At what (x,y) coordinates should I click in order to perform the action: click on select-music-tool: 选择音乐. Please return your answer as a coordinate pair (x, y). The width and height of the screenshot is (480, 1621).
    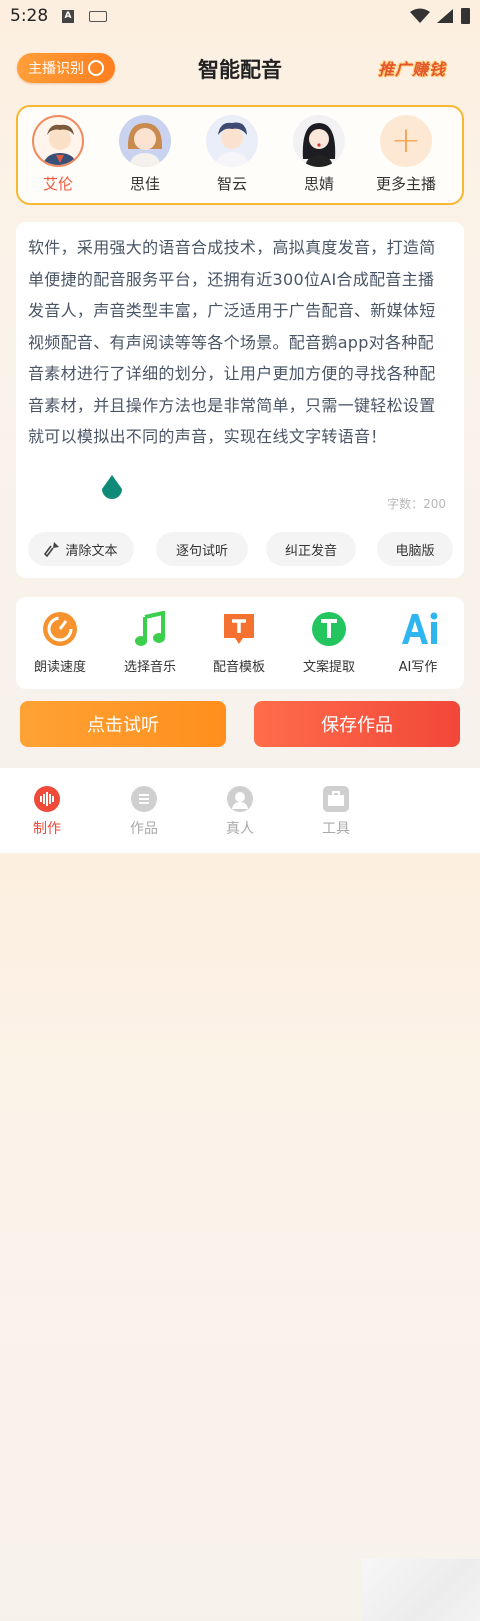
    Looking at the image, I should click on (150, 642).